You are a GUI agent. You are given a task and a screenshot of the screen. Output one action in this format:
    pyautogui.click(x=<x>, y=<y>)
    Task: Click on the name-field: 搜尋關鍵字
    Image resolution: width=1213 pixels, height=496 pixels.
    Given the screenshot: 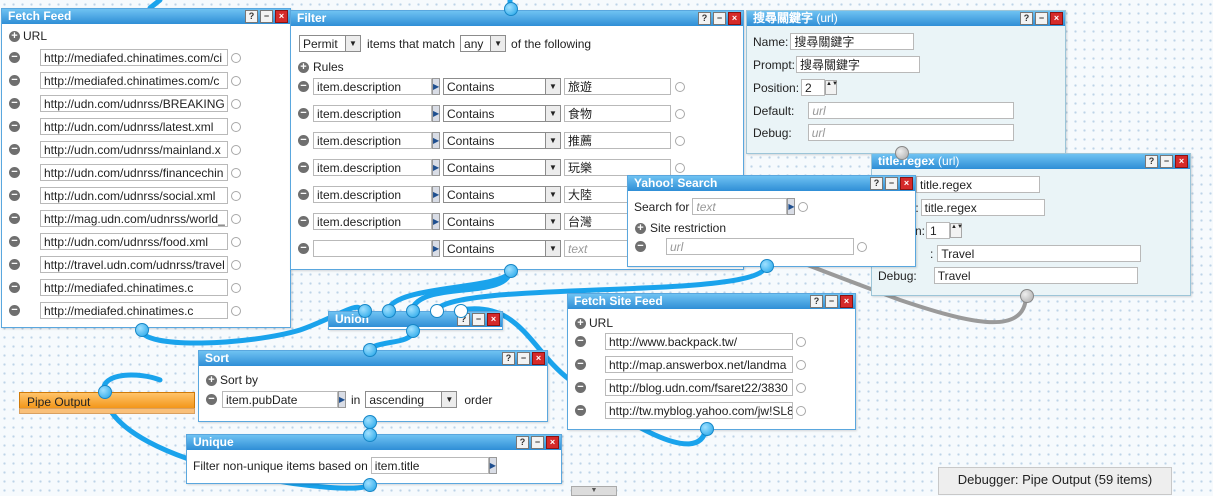 What is the action you would take?
    pyautogui.click(x=852, y=41)
    